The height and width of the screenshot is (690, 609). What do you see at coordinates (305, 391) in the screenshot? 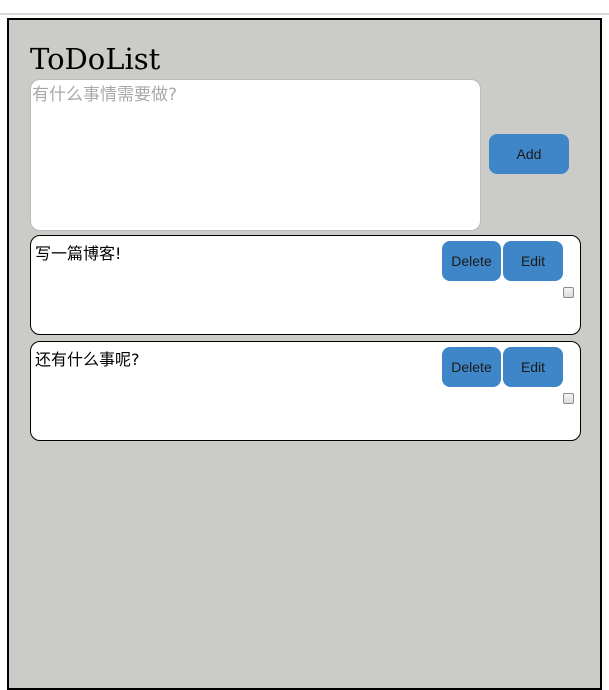
I see `todo-item: 还有什么事呢? Delete Edit` at bounding box center [305, 391].